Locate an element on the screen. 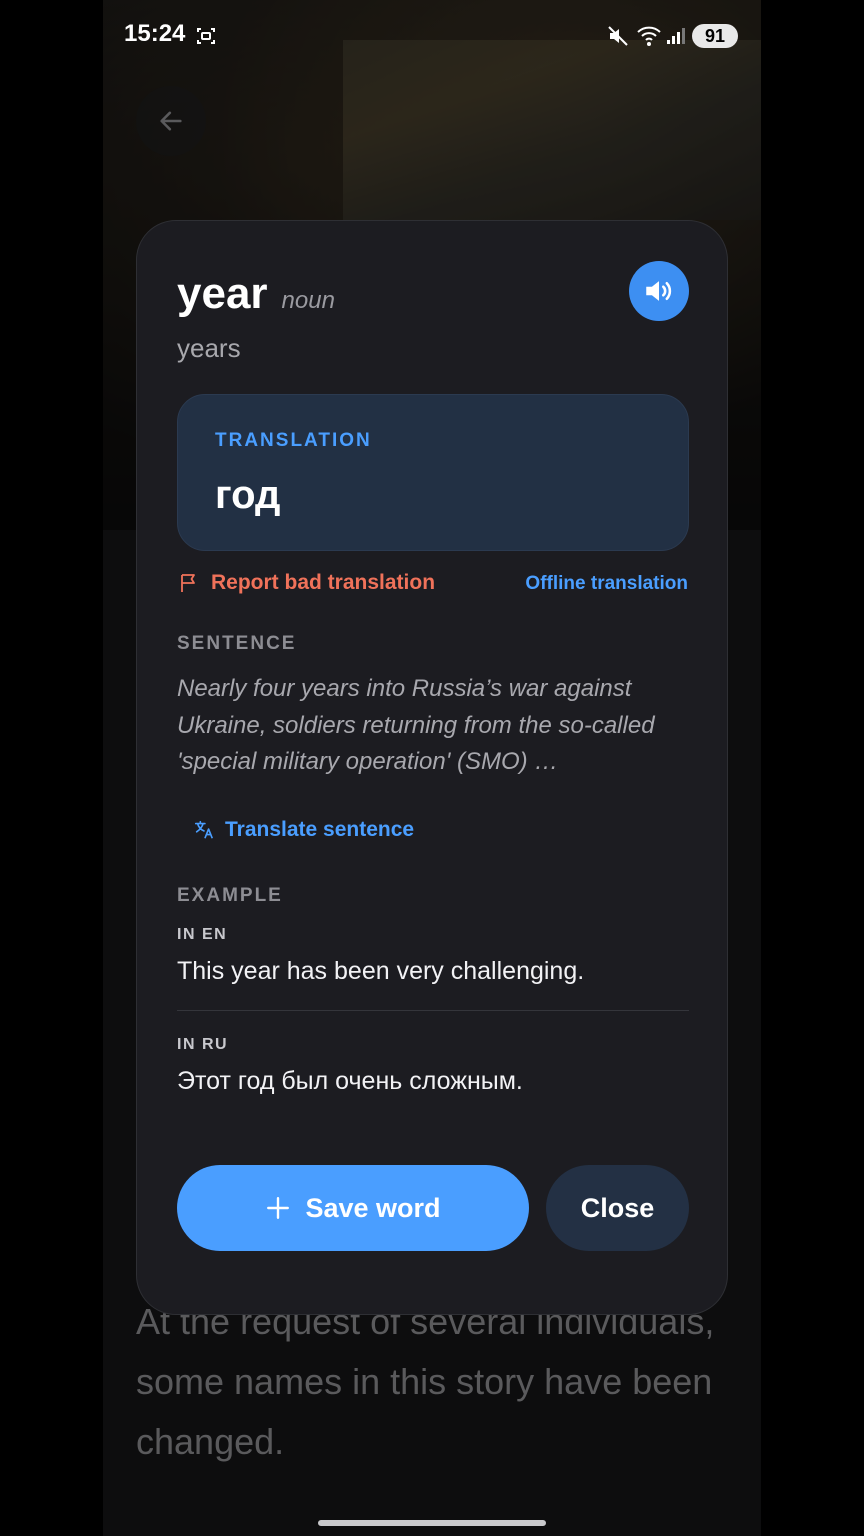 The image size is (864, 1536). offline-translation-label: Offline translation is located at coordinates (606, 583).